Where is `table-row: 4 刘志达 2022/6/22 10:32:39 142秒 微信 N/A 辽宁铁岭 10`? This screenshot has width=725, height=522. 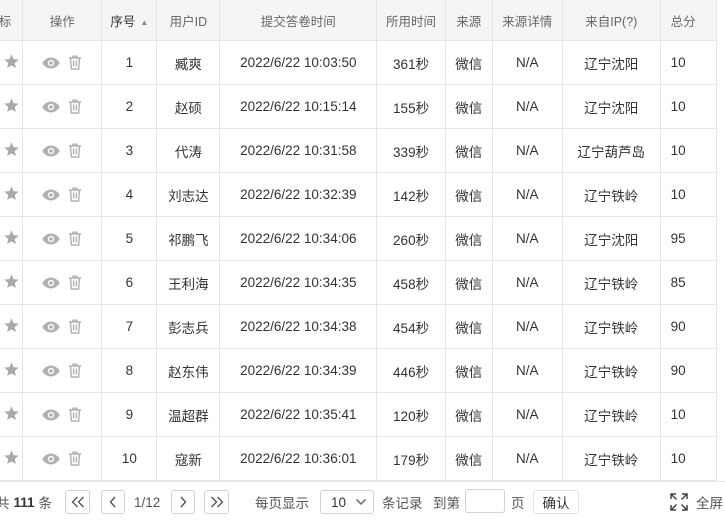
table-row: 4 刘志达 2022/6/22 10:32:39 142秒 微信 N/A 辽宁铁岭 10 is located at coordinates (359, 194).